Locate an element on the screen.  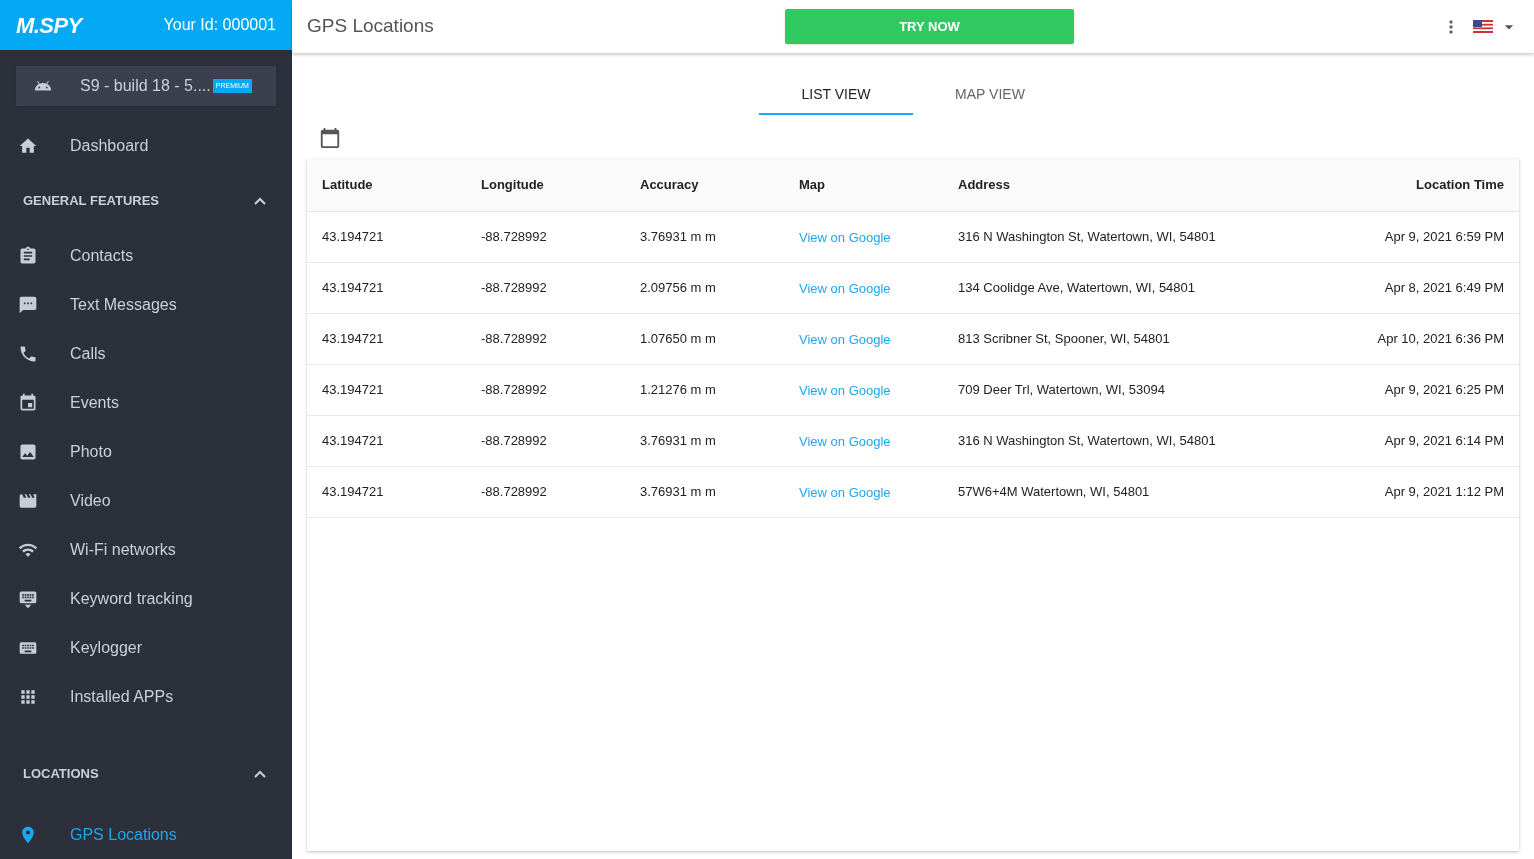
table-cell-text: 2.09756 m m is located at coordinates (678, 288).